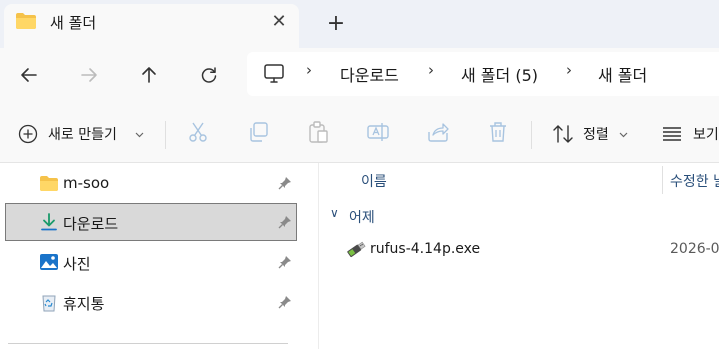 The height and width of the screenshot is (349, 719). I want to click on share-icon, so click(438, 132).